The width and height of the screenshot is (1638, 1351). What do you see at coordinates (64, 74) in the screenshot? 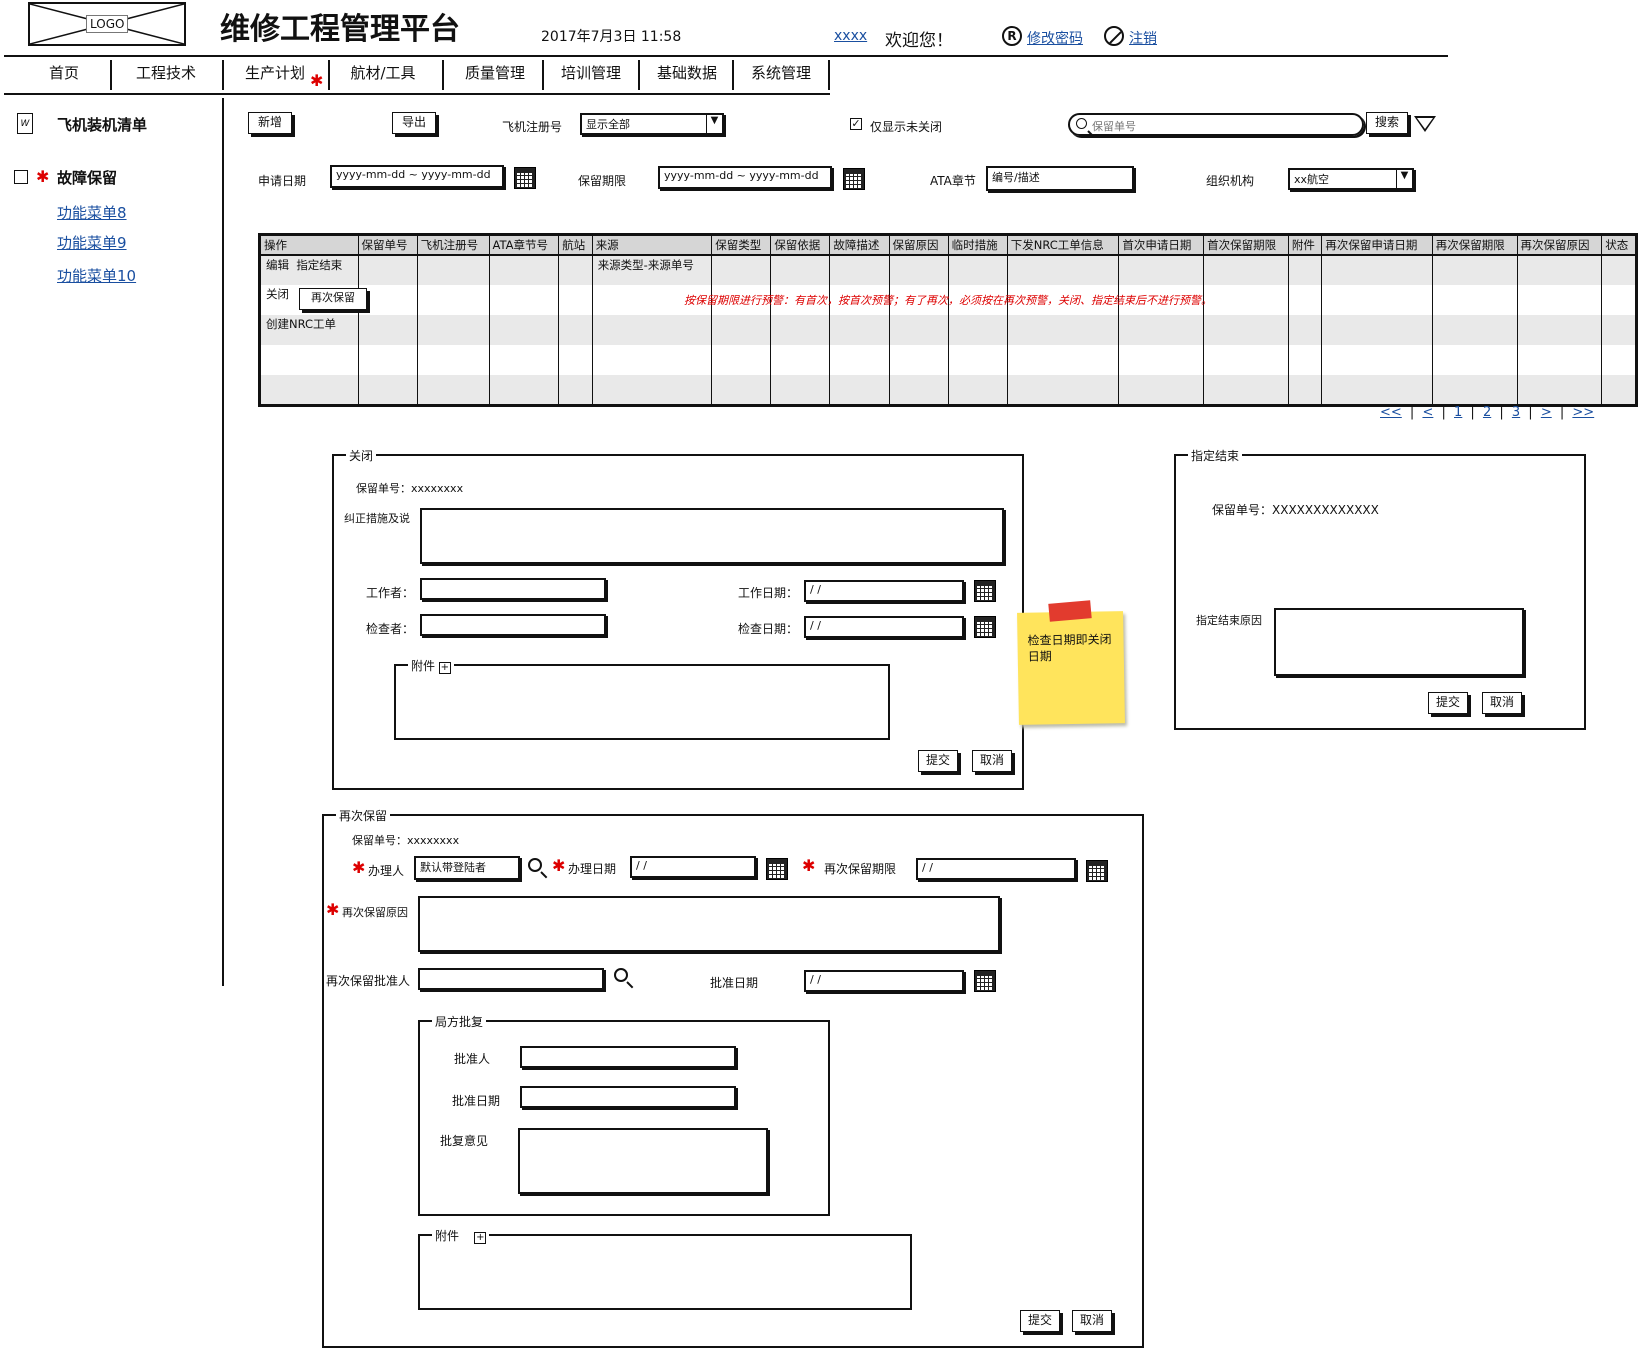
I see `nav-home: 首页` at bounding box center [64, 74].